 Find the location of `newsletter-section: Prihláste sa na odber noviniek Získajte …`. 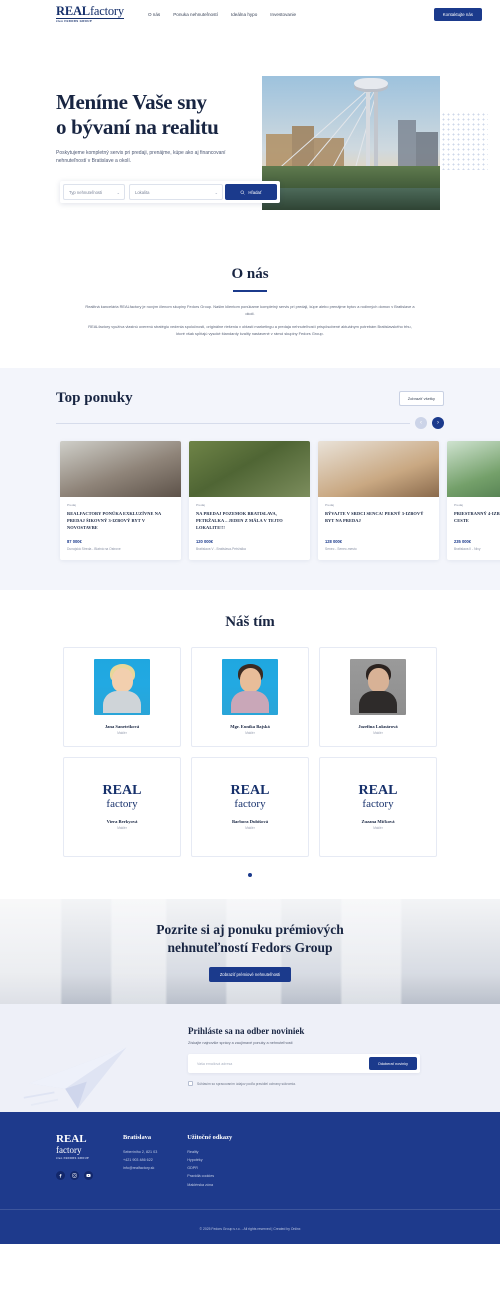

newsletter-section: Prihláste sa na odber noviniek Získajte … is located at coordinates (250, 1058).